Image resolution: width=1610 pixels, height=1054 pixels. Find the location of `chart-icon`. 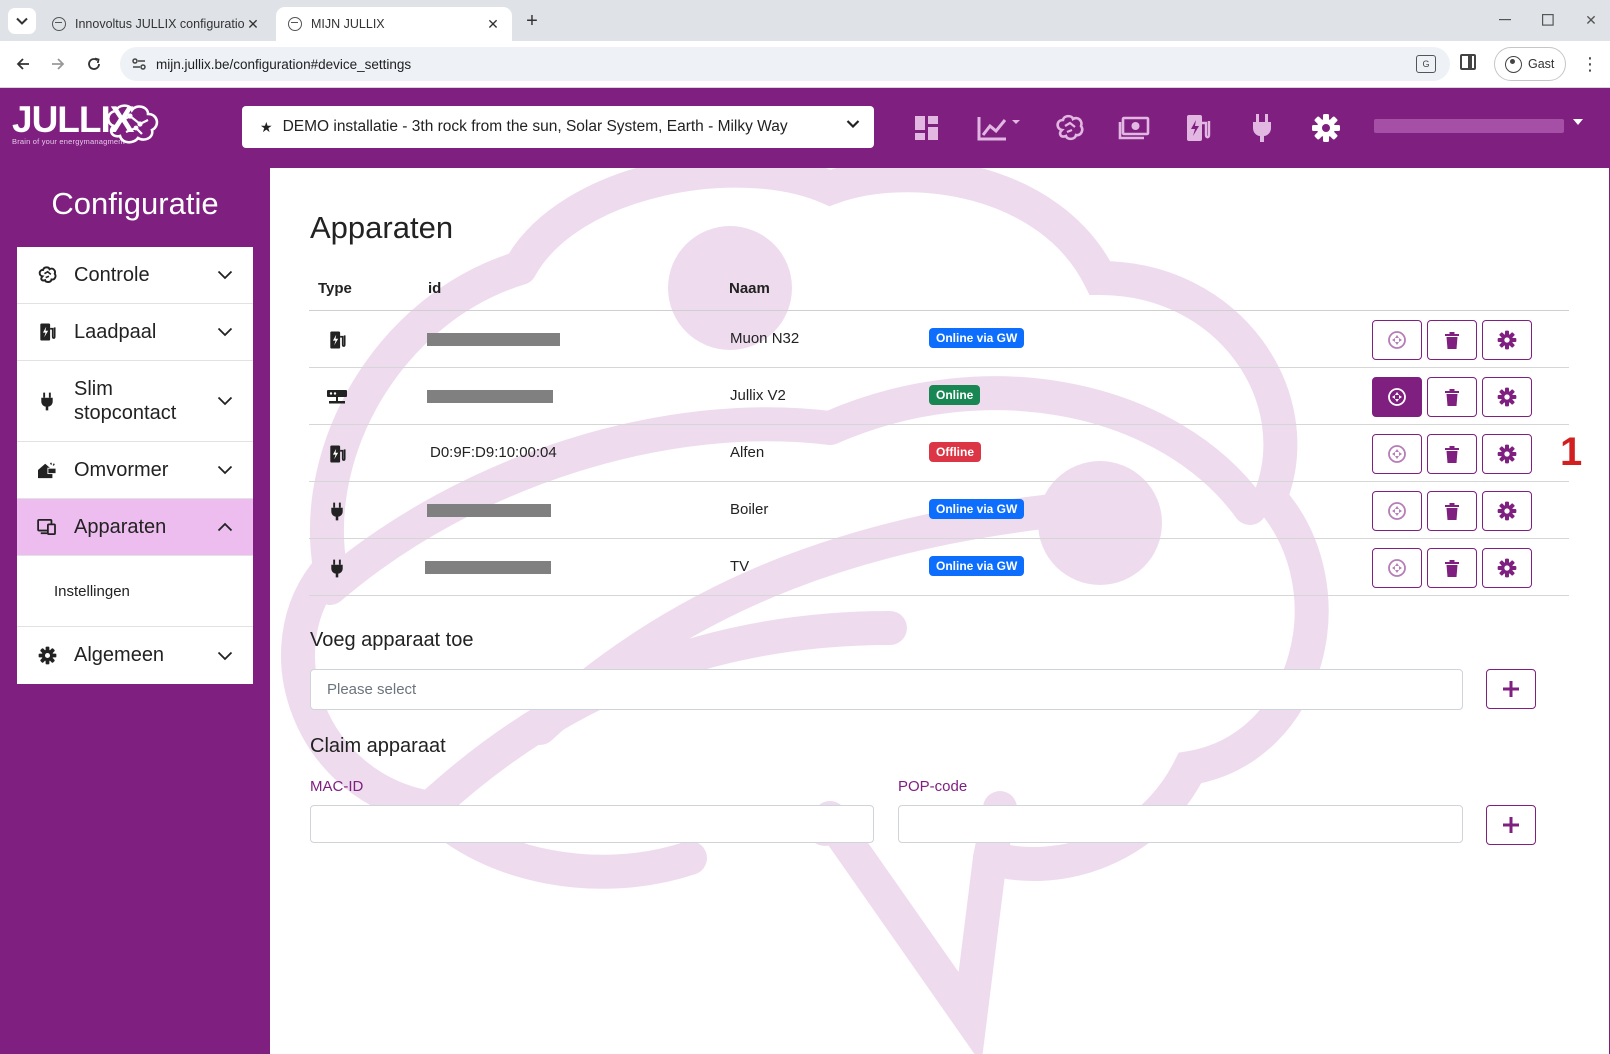

chart-icon is located at coordinates (998, 129).